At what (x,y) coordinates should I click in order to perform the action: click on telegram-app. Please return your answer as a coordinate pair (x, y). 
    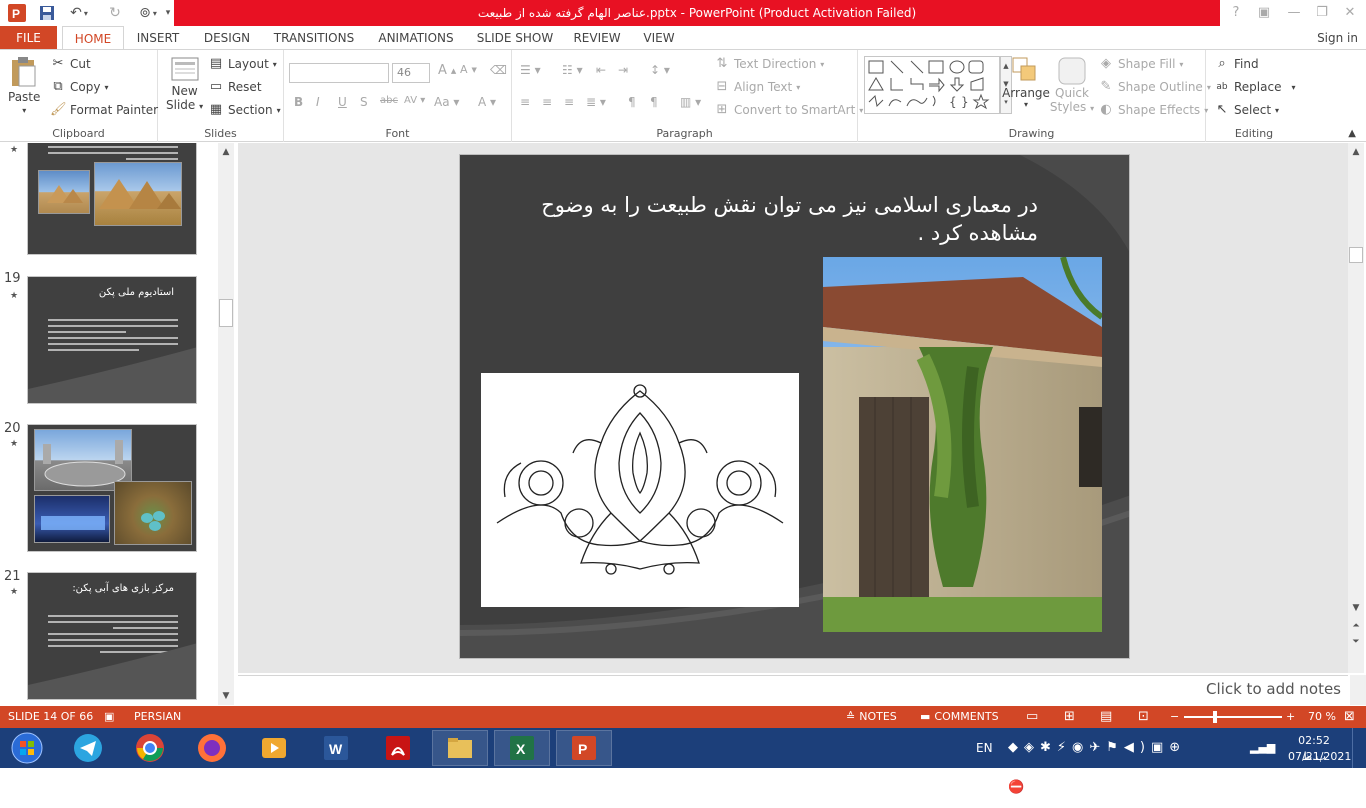
    Looking at the image, I should click on (88, 748).